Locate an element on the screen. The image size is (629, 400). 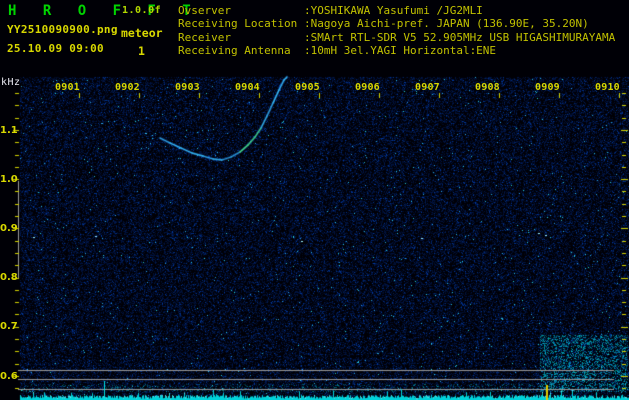
ytick-0.8: 0.8 is located at coordinates (9, 277).